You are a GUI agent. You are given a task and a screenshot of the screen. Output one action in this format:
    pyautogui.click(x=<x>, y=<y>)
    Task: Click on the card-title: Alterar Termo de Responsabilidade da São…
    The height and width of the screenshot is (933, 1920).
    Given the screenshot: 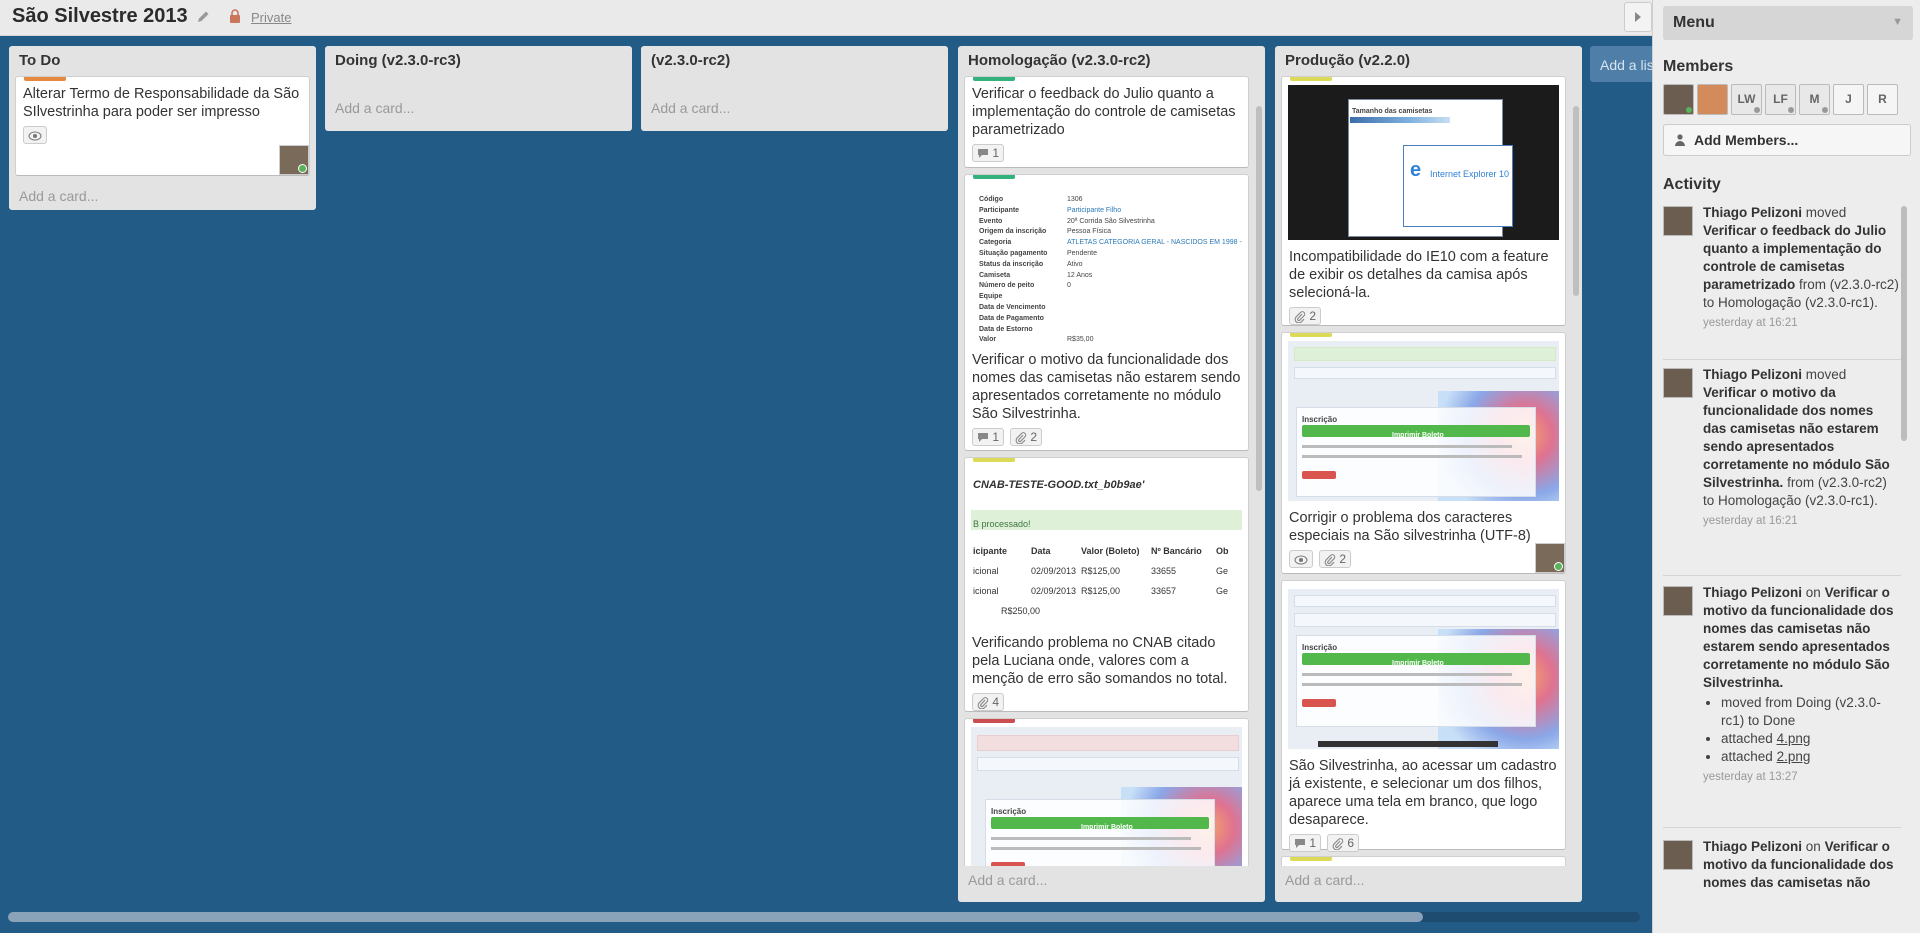 What is the action you would take?
    pyautogui.click(x=161, y=103)
    